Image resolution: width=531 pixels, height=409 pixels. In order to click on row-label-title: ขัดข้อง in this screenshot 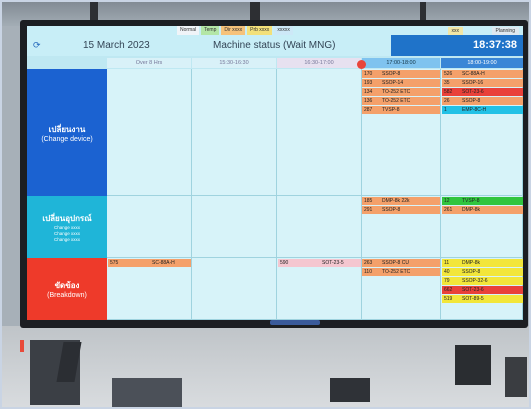, I will do `click(67, 285)`.